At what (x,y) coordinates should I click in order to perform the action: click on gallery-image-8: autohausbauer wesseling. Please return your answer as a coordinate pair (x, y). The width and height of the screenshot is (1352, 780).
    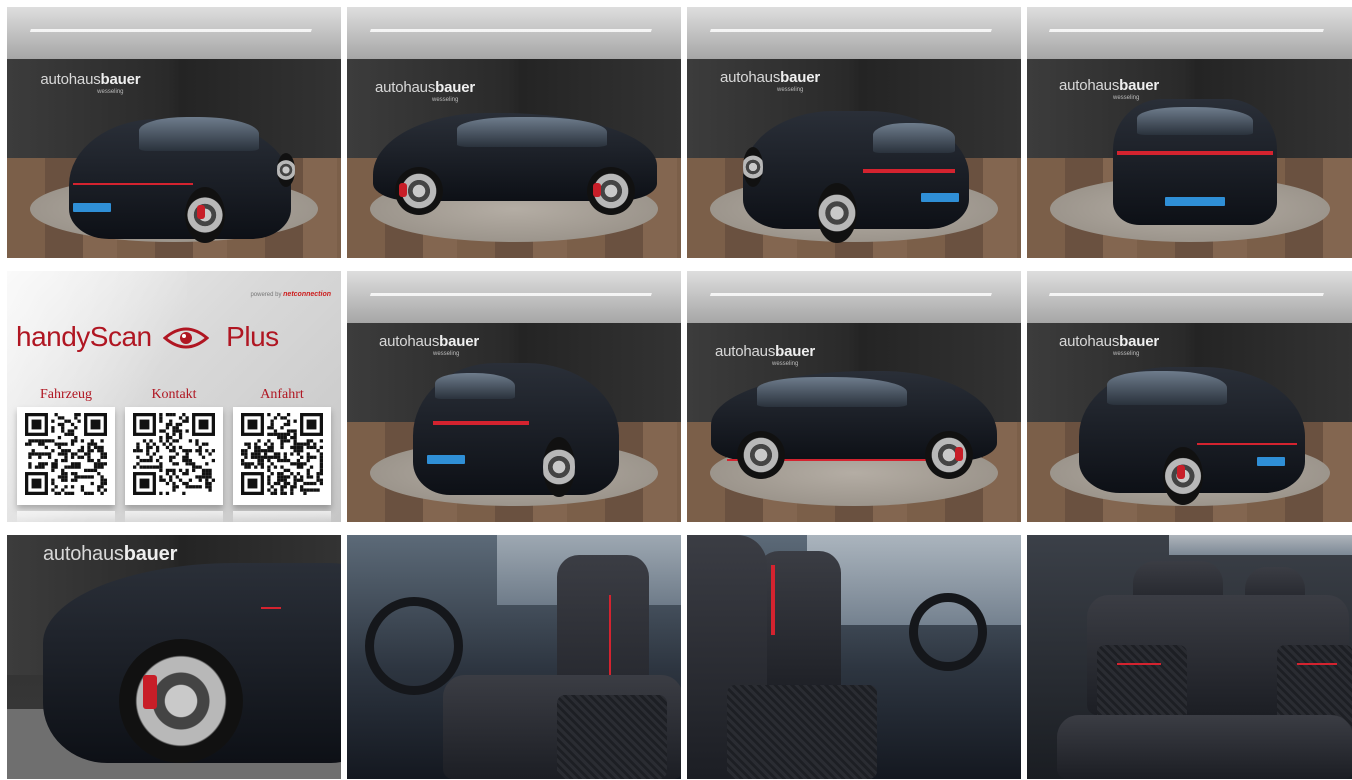
    Looking at the image, I should click on (1189, 396).